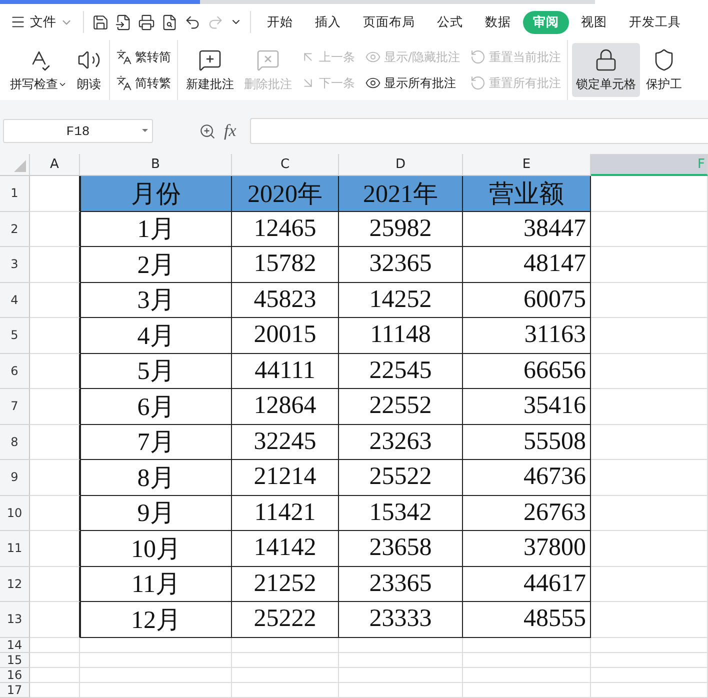 Image resolution: width=708 pixels, height=698 pixels. I want to click on table-cell: 5月, so click(156, 371).